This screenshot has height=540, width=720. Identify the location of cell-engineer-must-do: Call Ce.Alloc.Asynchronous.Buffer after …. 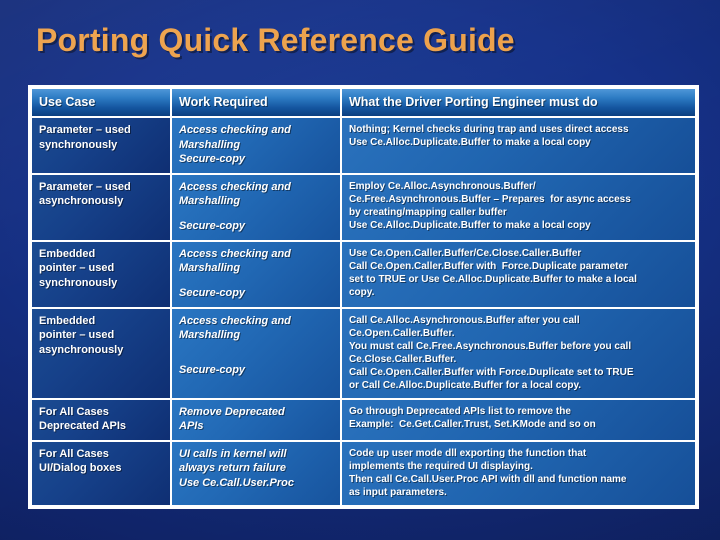
(518, 353).